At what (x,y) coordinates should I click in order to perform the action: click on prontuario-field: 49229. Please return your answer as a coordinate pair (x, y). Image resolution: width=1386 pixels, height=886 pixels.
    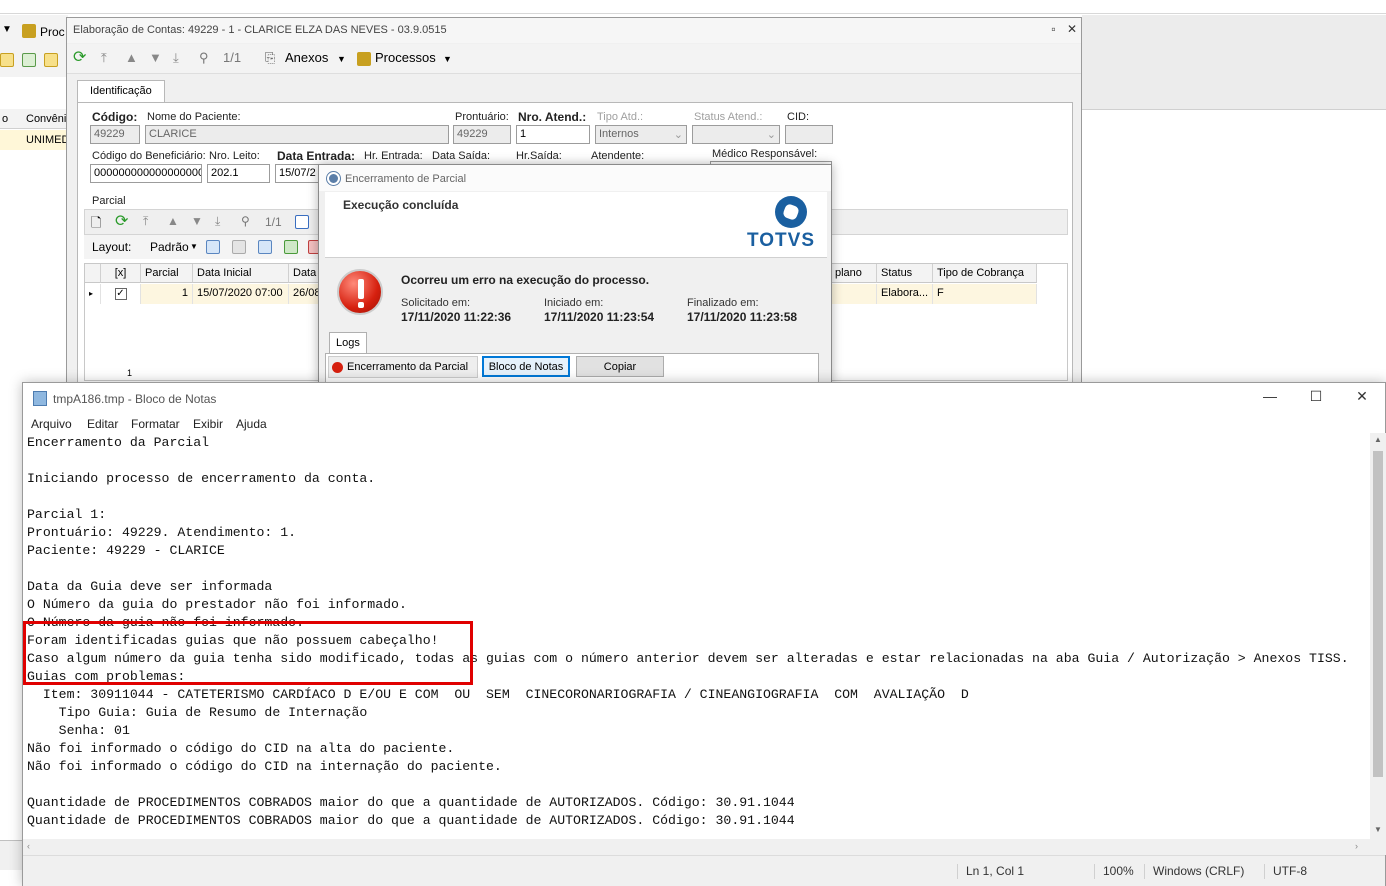
    Looking at the image, I should click on (482, 134).